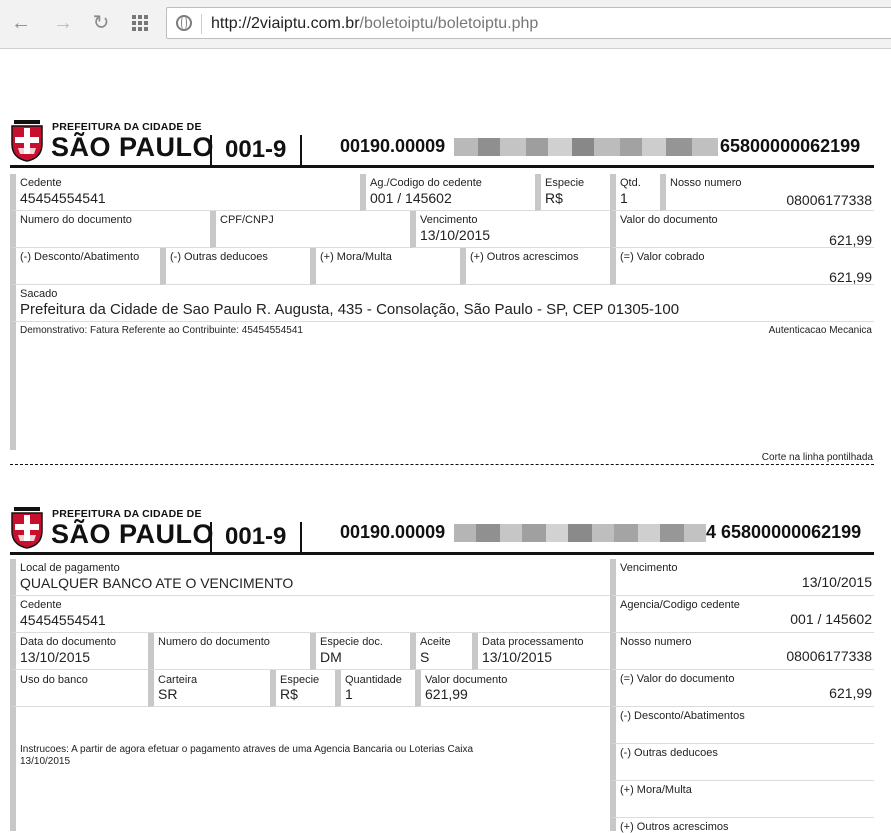 Image resolution: width=891 pixels, height=833 pixels. I want to click on reload-icon: ↻, so click(101, 23).